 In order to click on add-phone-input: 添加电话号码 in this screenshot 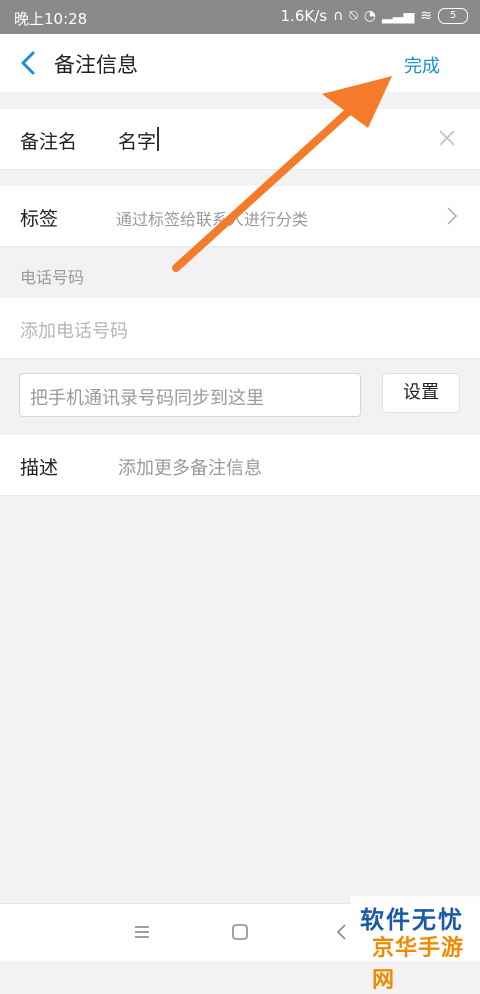, I will do `click(74, 330)`.